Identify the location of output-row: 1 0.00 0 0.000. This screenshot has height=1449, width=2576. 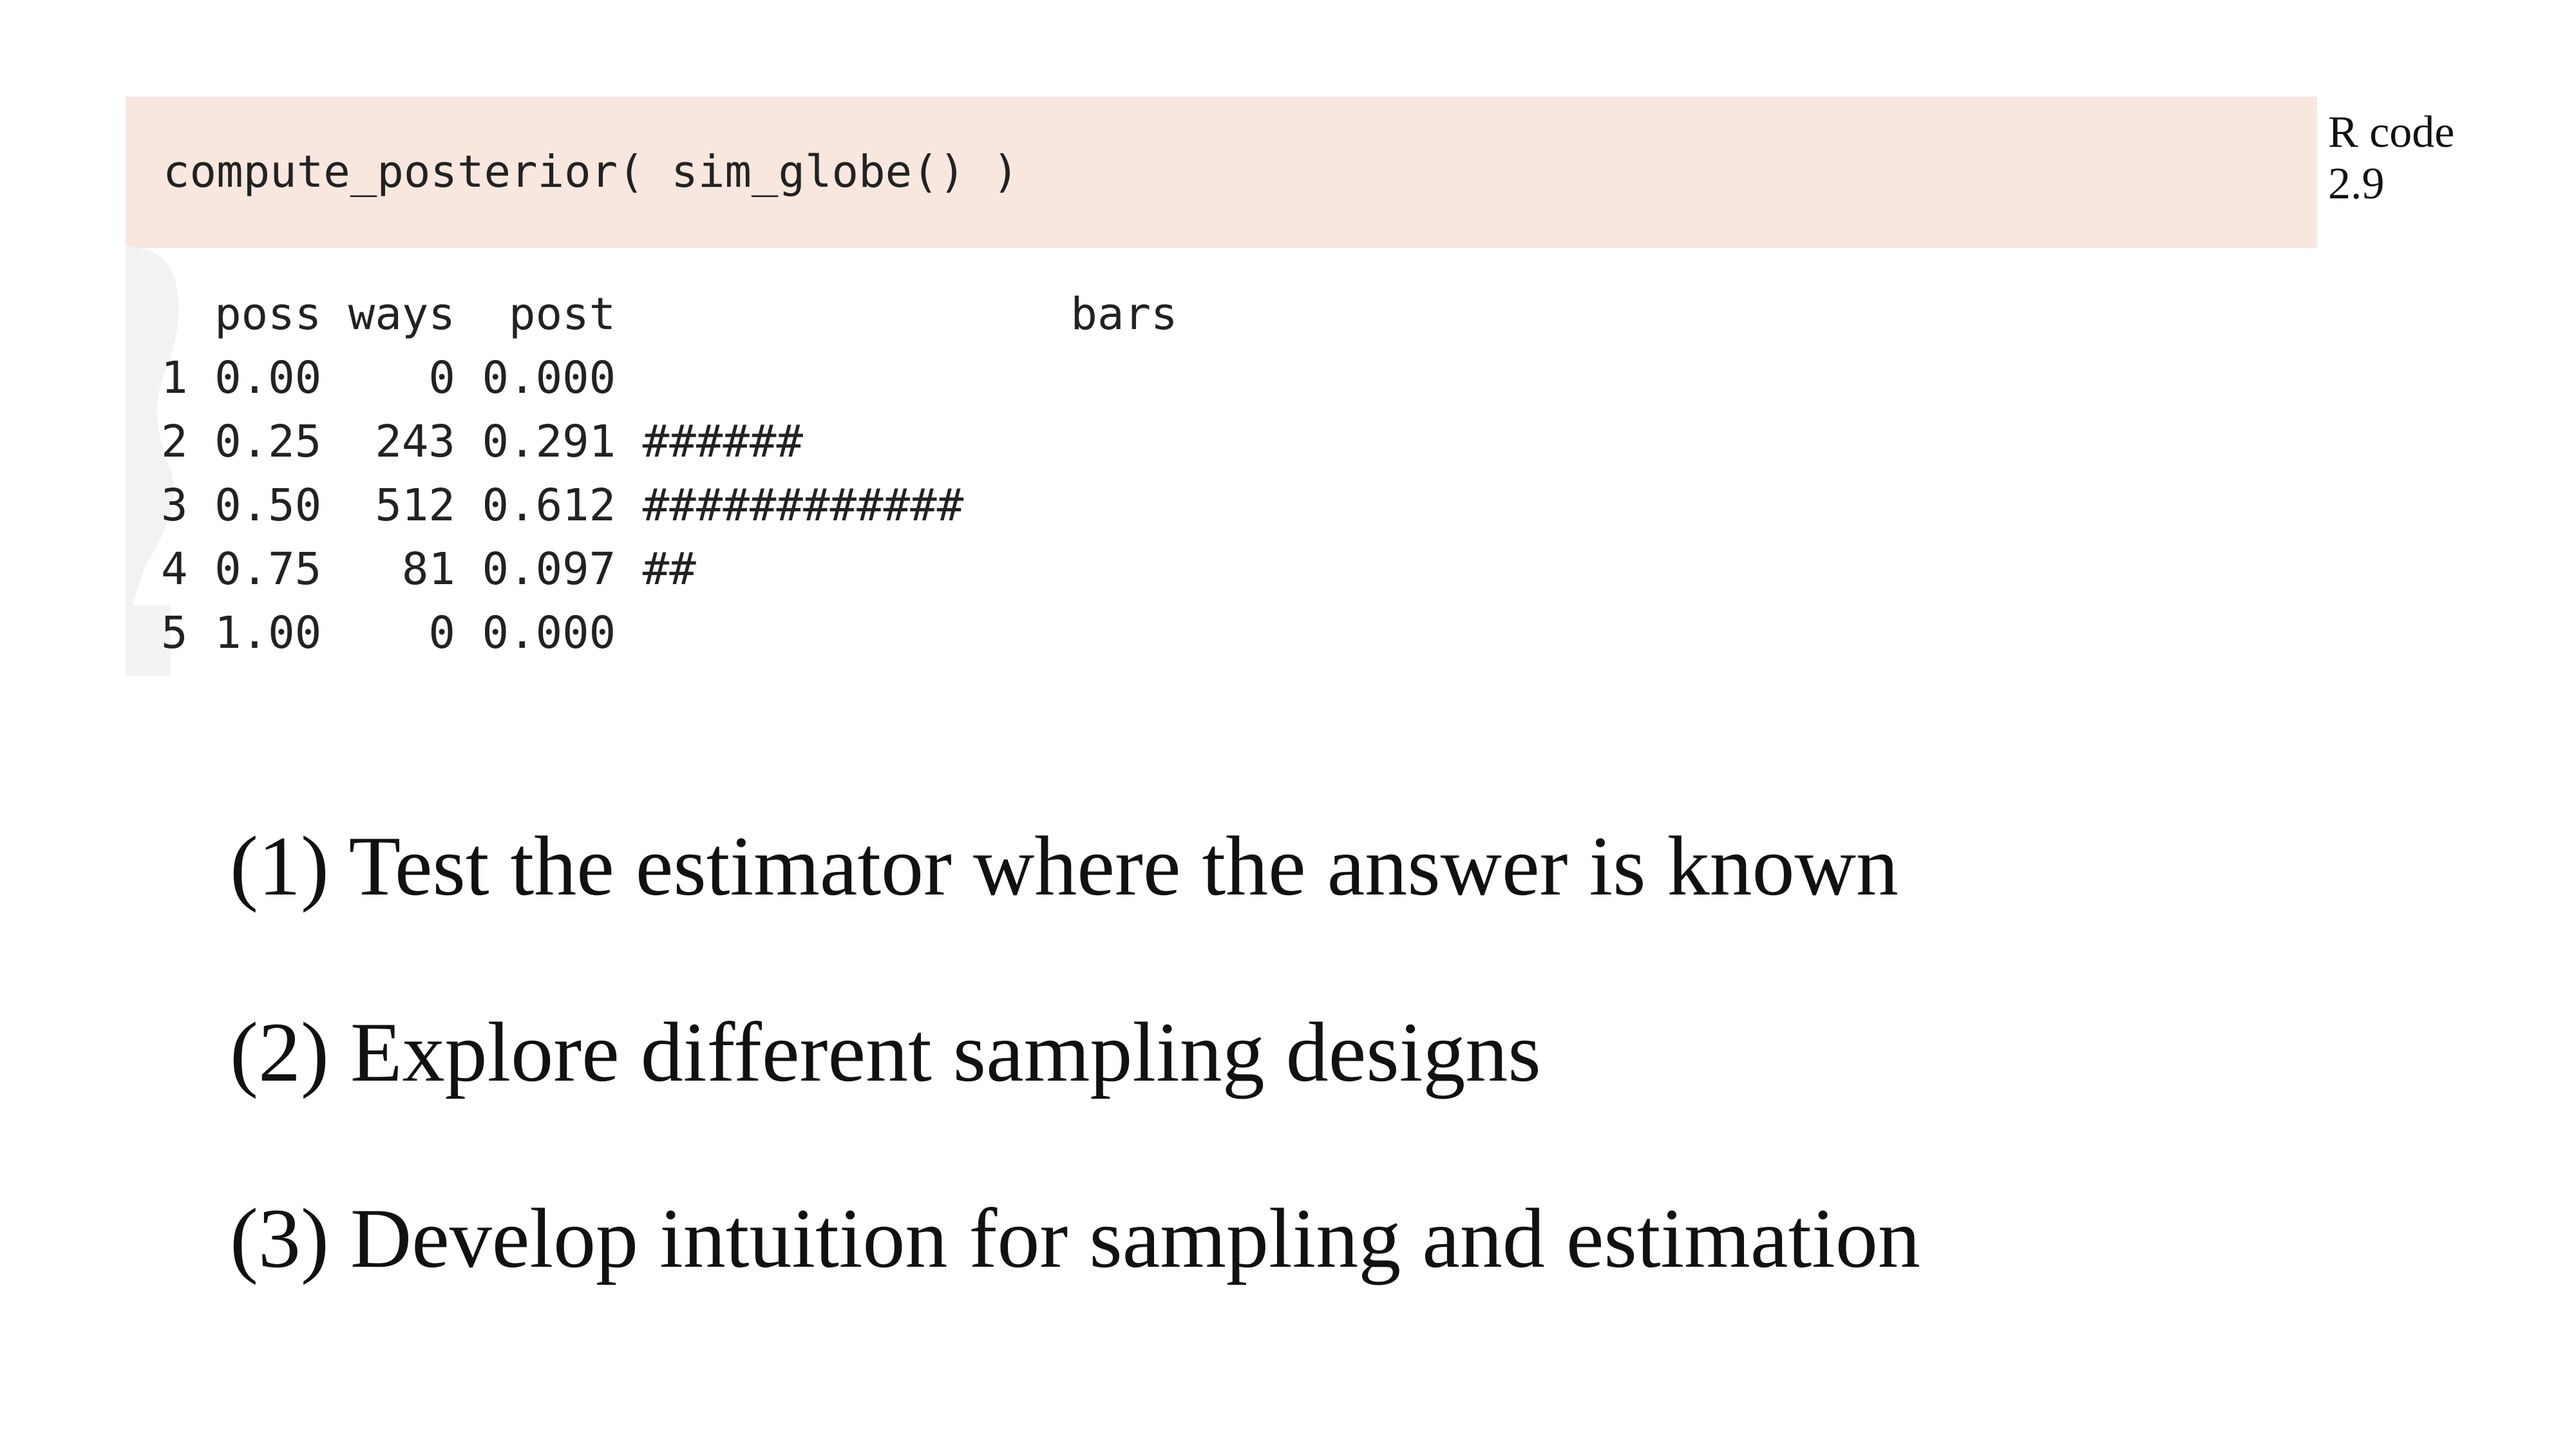
(388, 378).